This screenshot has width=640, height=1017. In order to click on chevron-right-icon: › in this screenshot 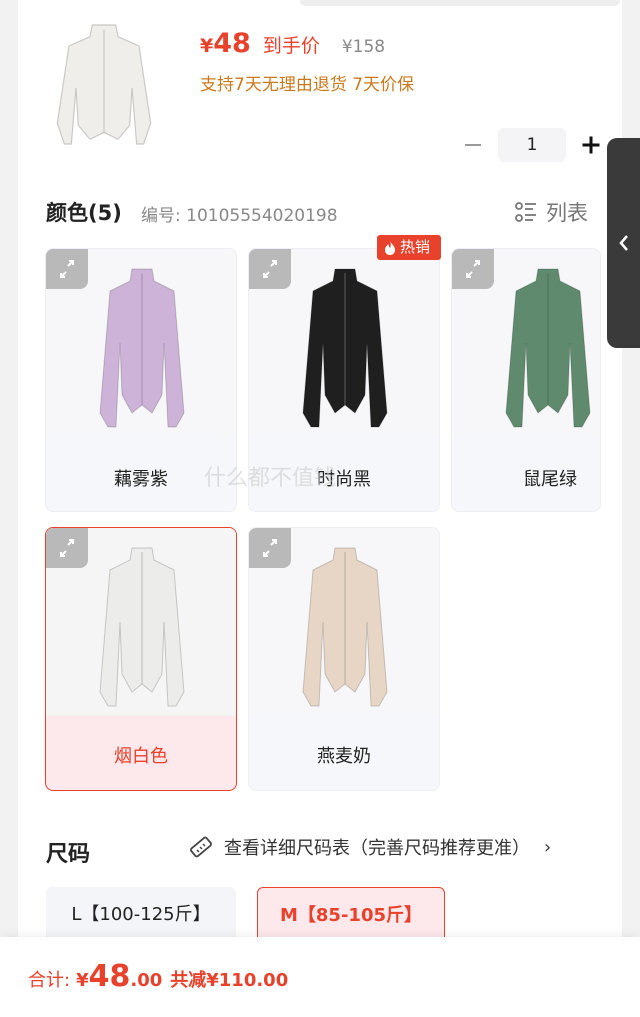, I will do `click(548, 847)`.